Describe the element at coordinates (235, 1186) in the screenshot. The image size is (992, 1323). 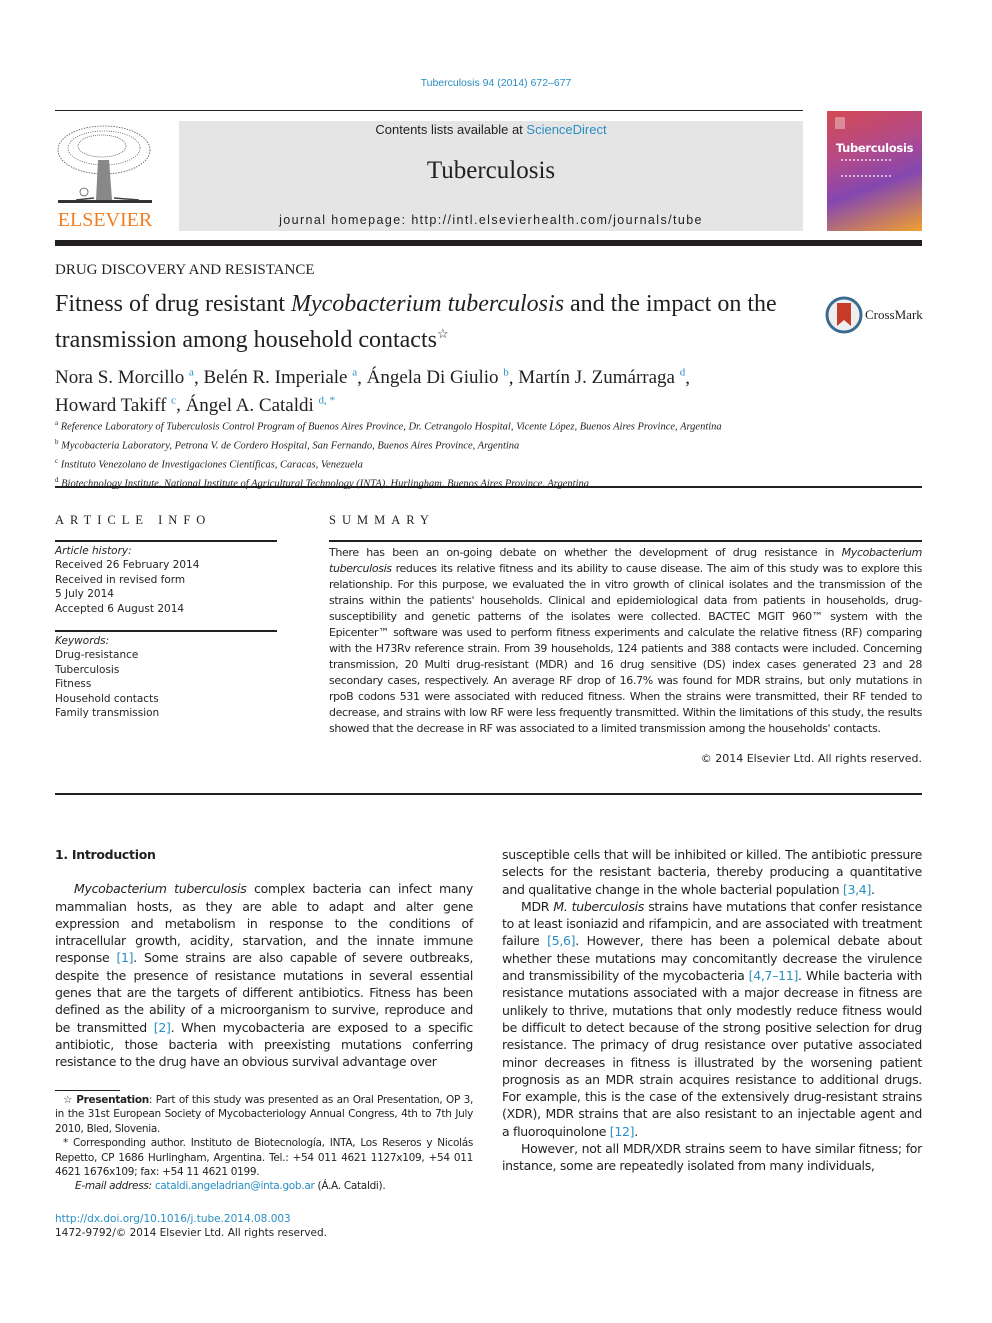
I see `email-link: cataldi.angeladrian@inta.gob.ar` at that location.